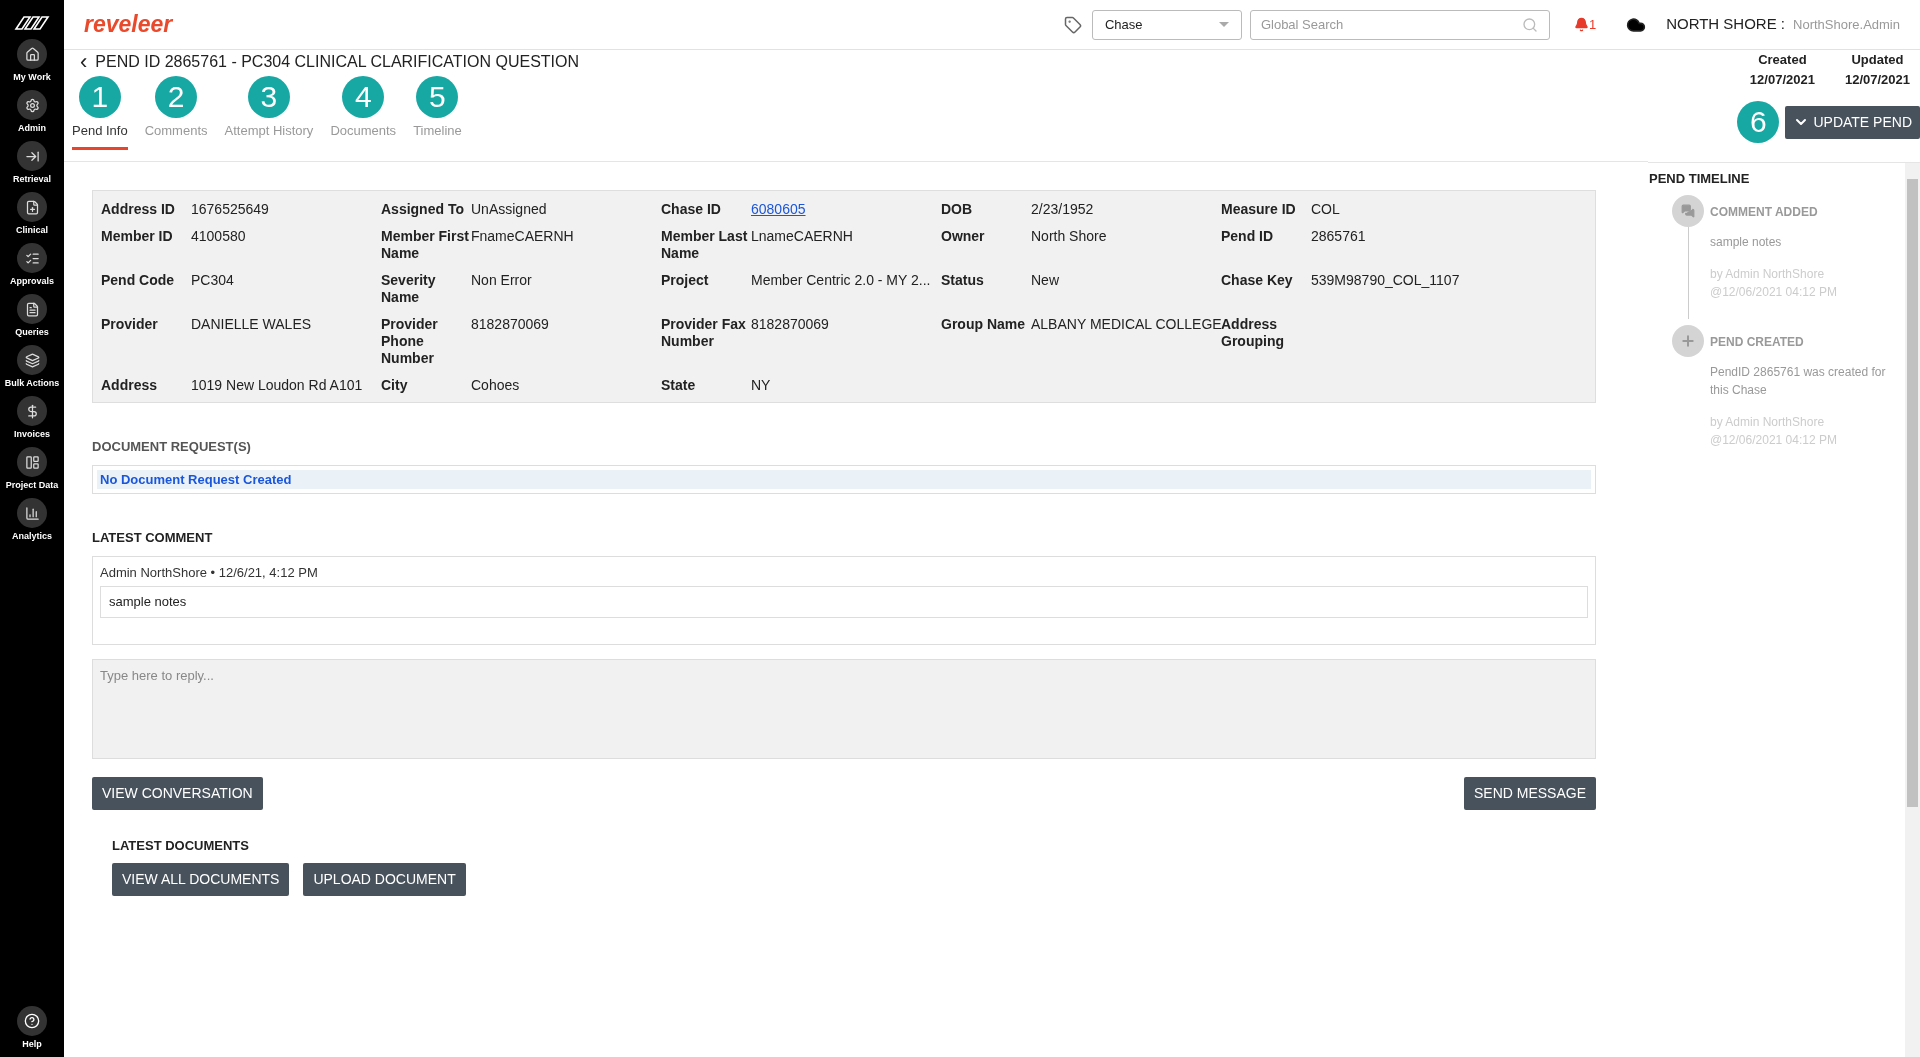  I want to click on event-title: COMMENT ADDED, so click(1764, 212).